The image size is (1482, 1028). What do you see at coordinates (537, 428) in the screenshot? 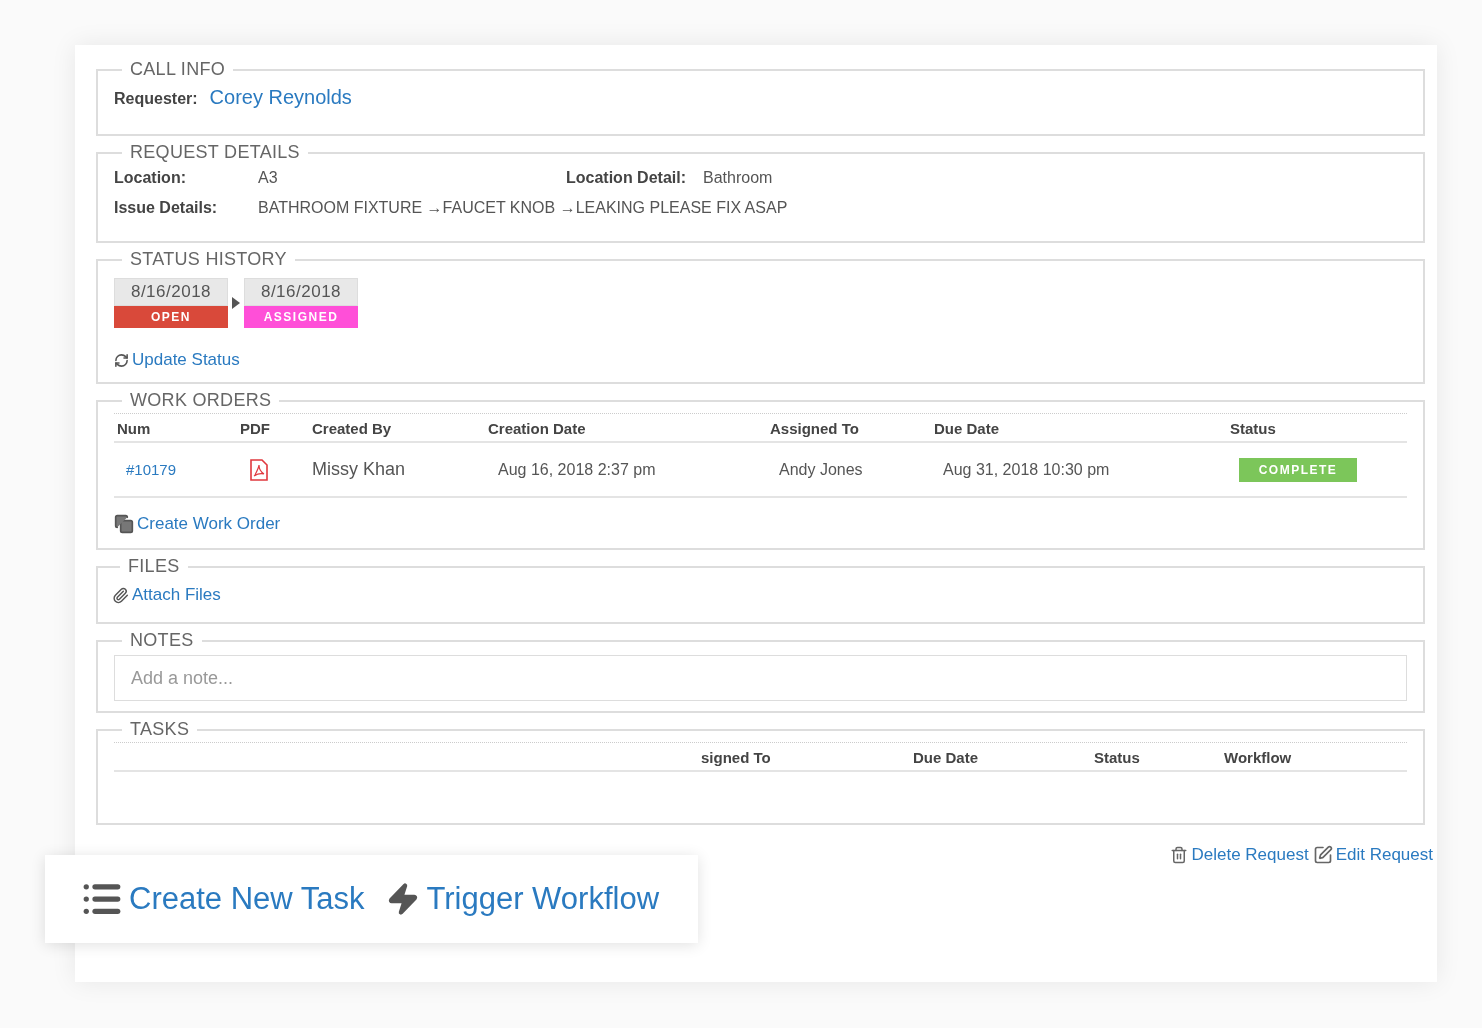
I see `column-header: Creation Date` at bounding box center [537, 428].